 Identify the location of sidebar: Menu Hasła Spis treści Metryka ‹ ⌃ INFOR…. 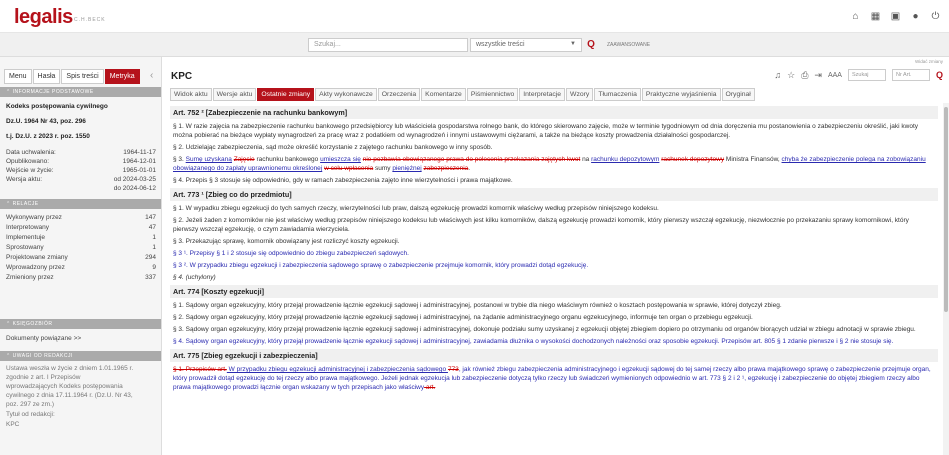
(81, 256).